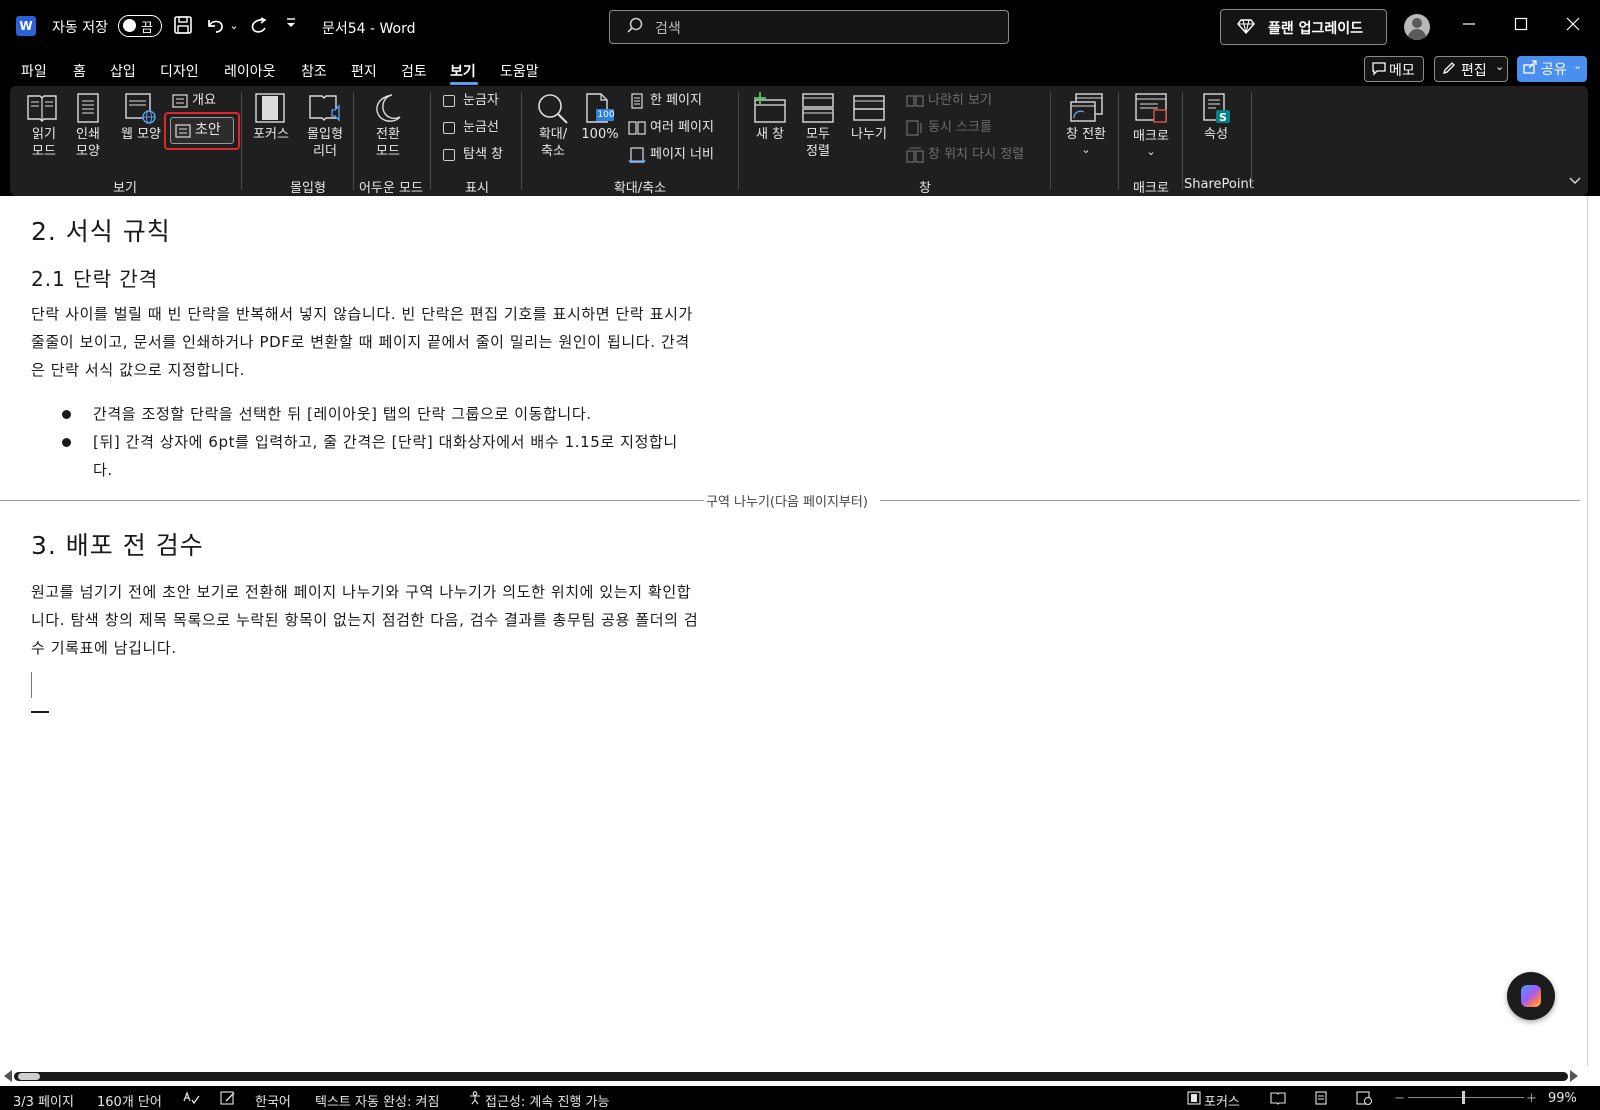 The height and width of the screenshot is (1110, 1600). What do you see at coordinates (129, 1100) in the screenshot?
I see `word-count: 160개 단어` at bounding box center [129, 1100].